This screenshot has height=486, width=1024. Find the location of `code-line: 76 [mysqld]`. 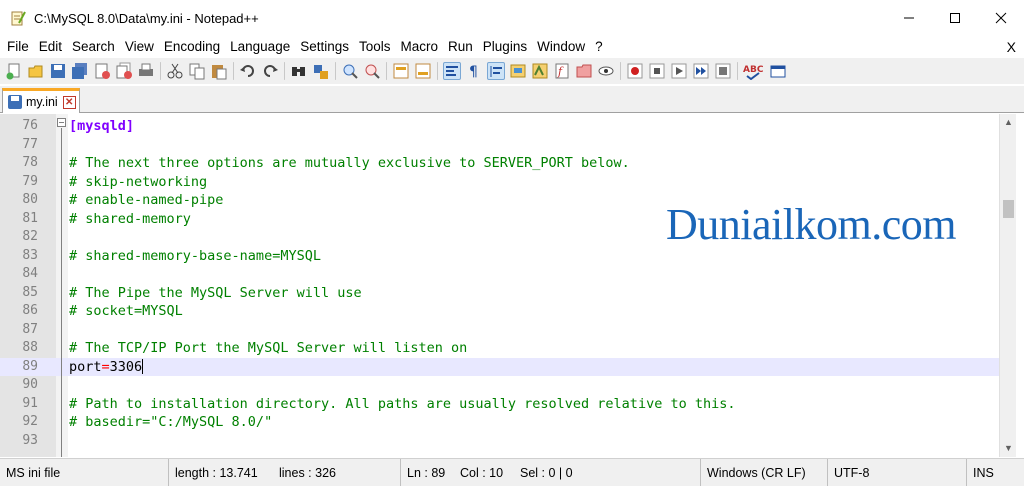

code-line: 76 [mysqld] is located at coordinates (500, 126).